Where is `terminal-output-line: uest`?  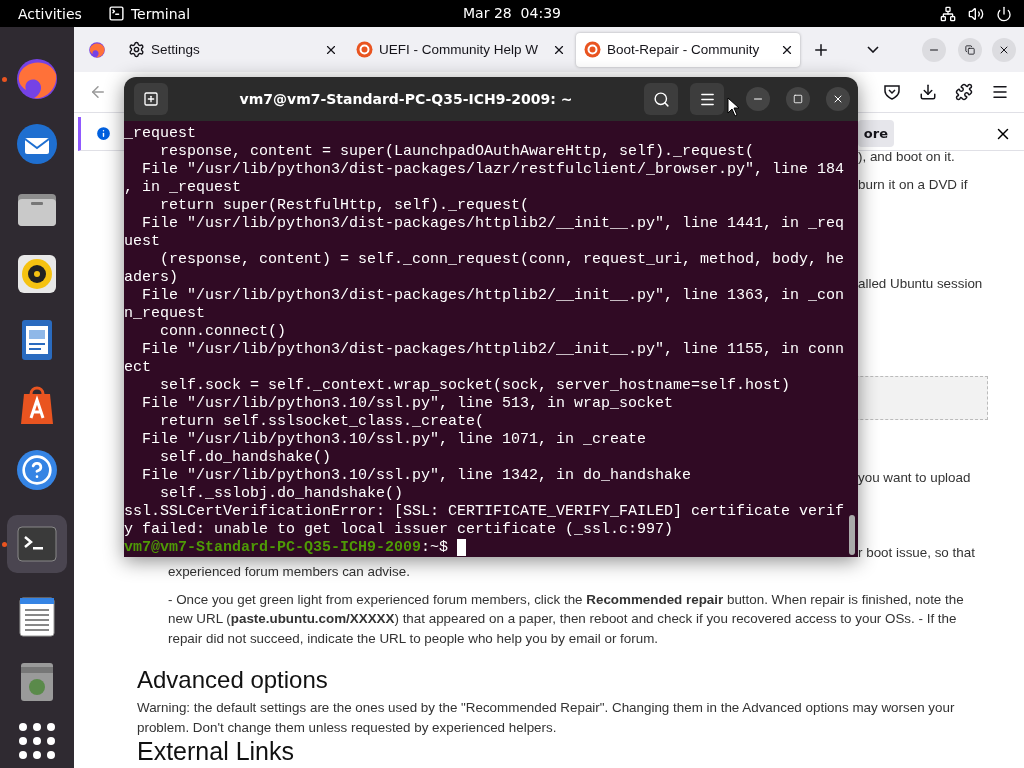 terminal-output-line: uest is located at coordinates (142, 242).